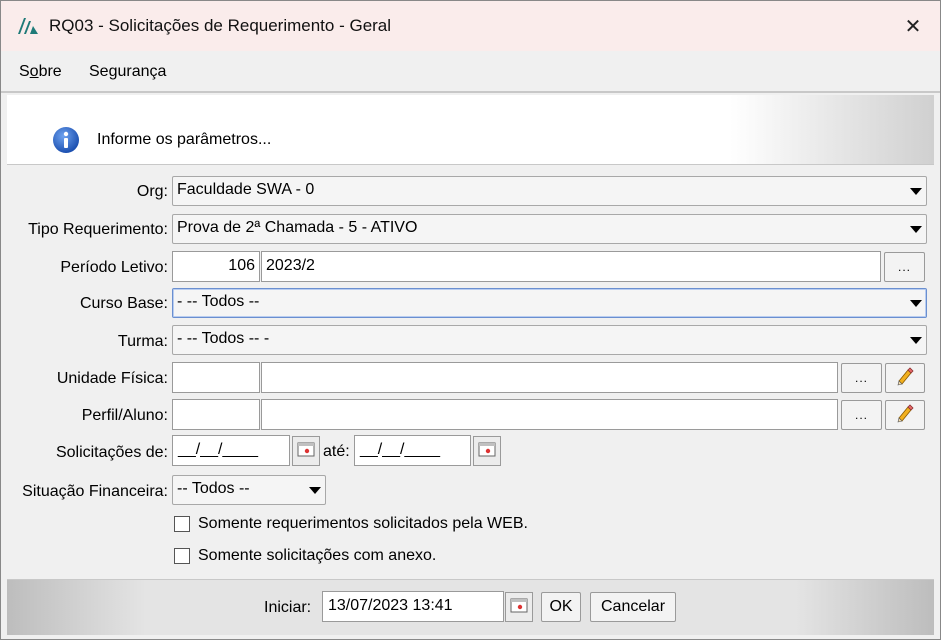 This screenshot has width=941, height=640. Describe the element at coordinates (290, 265) in the screenshot. I see `periodo-letivo-description: 2023/2` at that location.